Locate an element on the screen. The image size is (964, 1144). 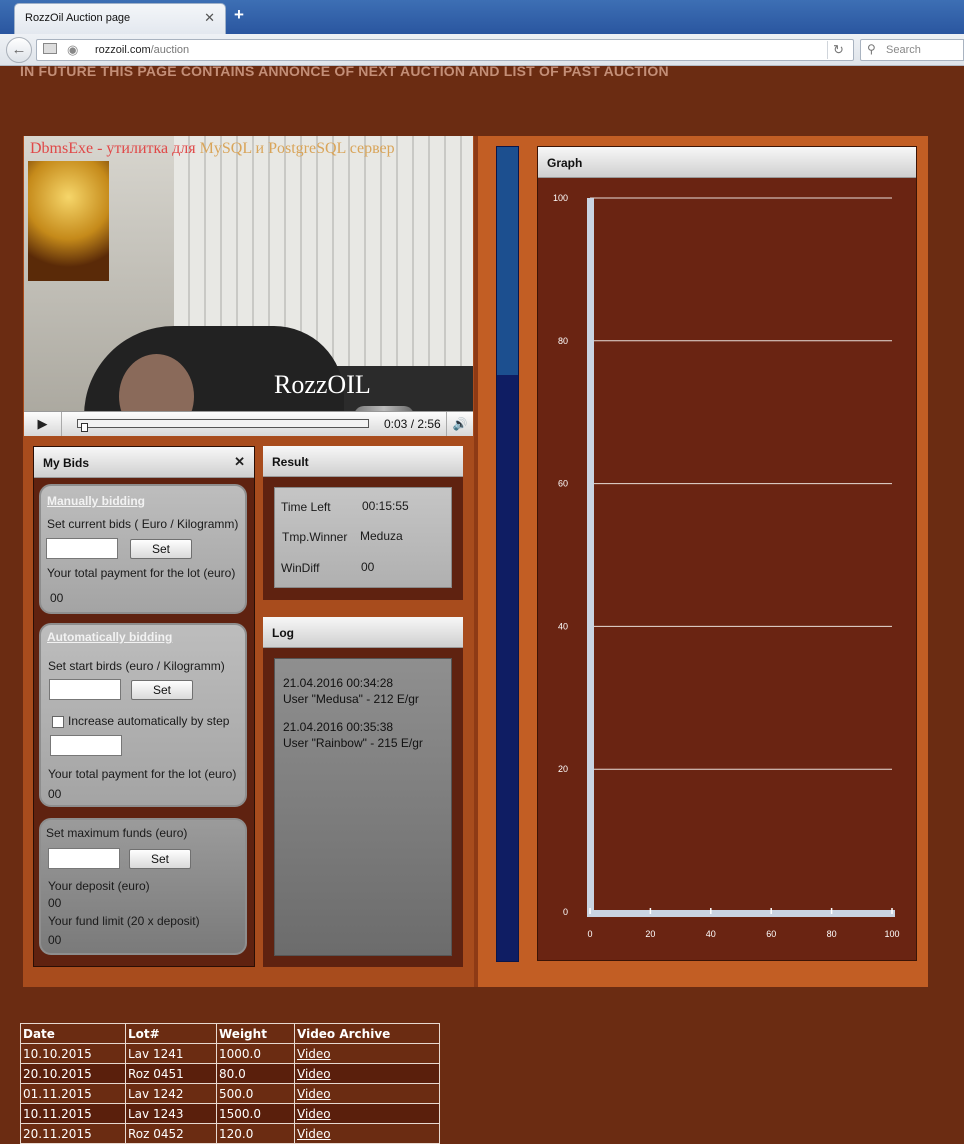
x-tick-label: 0 is located at coordinates (589, 934).